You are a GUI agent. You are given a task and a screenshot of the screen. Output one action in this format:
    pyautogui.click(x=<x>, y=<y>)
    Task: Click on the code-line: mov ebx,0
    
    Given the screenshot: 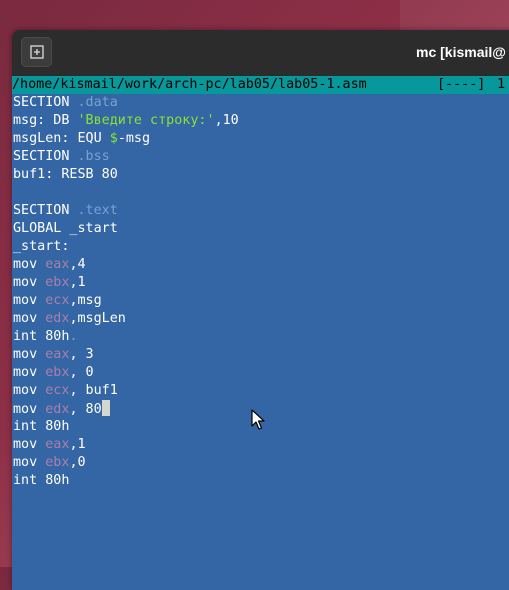 What is the action you would take?
    pyautogui.click(x=49, y=462)
    